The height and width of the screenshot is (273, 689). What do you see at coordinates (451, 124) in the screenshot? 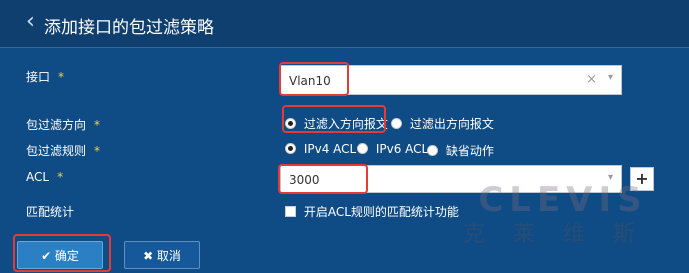
I see `radio-label: 过滤出方向报文` at bounding box center [451, 124].